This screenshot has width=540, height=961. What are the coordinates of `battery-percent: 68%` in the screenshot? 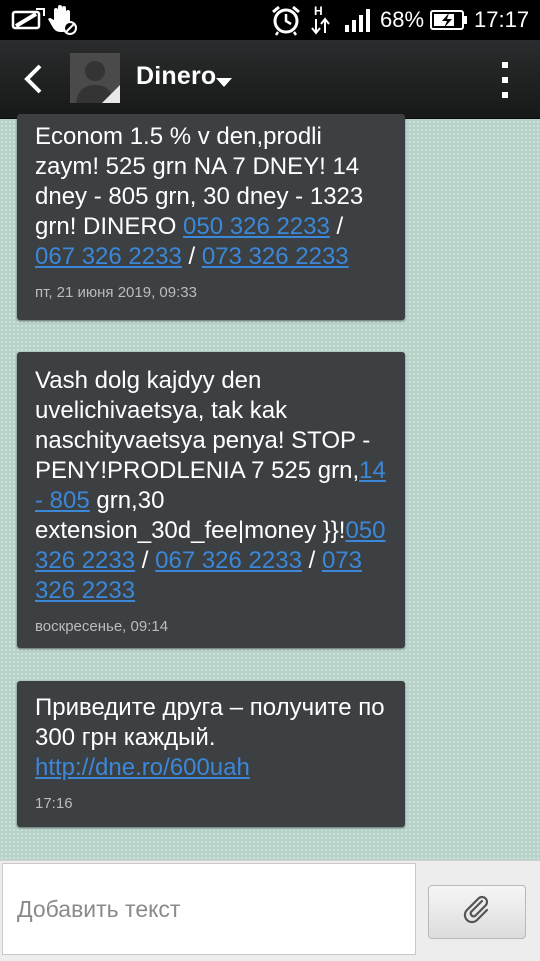 It's located at (402, 19).